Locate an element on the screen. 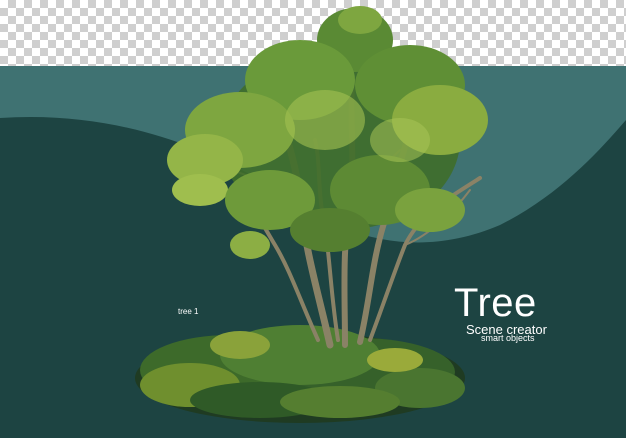 The image size is (626, 438). tree-label: tree 1 is located at coordinates (188, 311).